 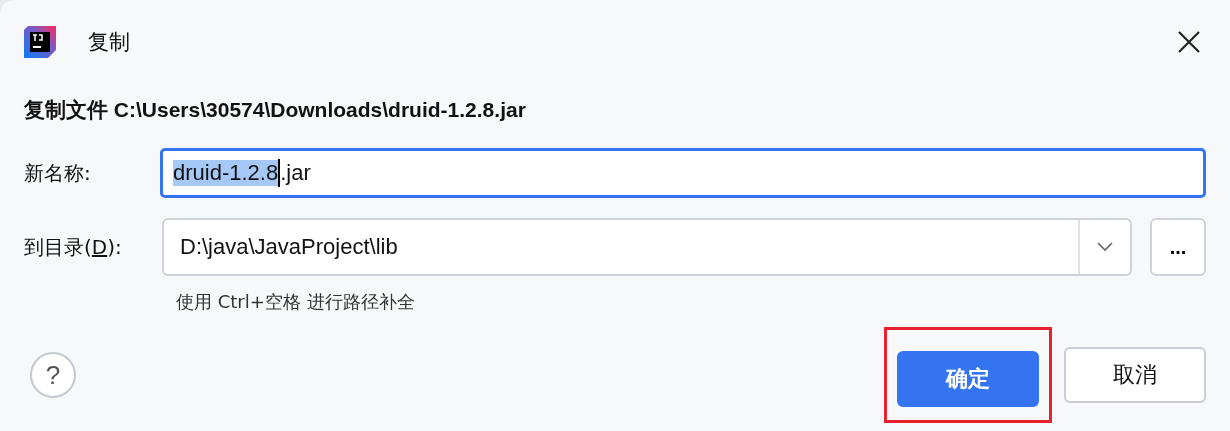 I want to click on close-button, so click(x=1189, y=42).